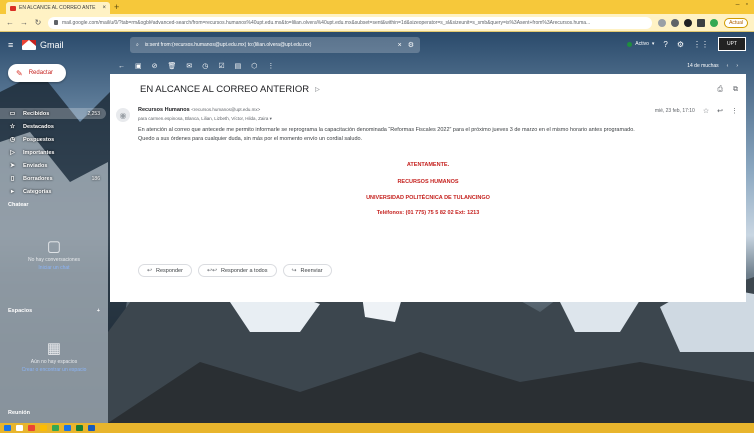 Image resolution: width=754 pixels, height=433 pixels. What do you see at coordinates (164, 110) in the screenshot?
I see `sender-name: Recursos Humanos` at bounding box center [164, 110].